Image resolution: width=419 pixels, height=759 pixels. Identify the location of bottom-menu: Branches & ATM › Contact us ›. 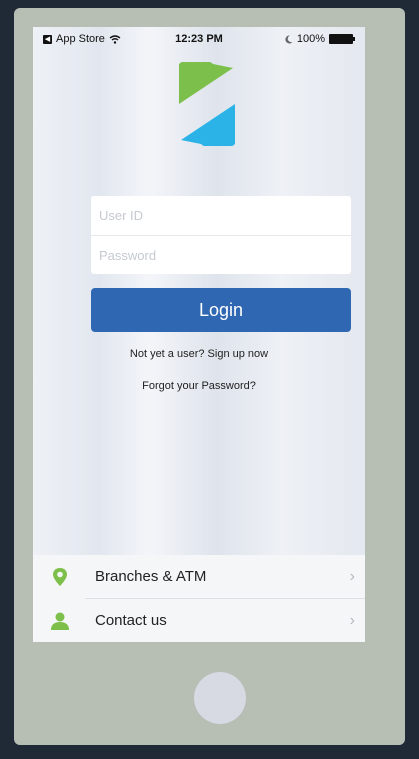
(199, 598).